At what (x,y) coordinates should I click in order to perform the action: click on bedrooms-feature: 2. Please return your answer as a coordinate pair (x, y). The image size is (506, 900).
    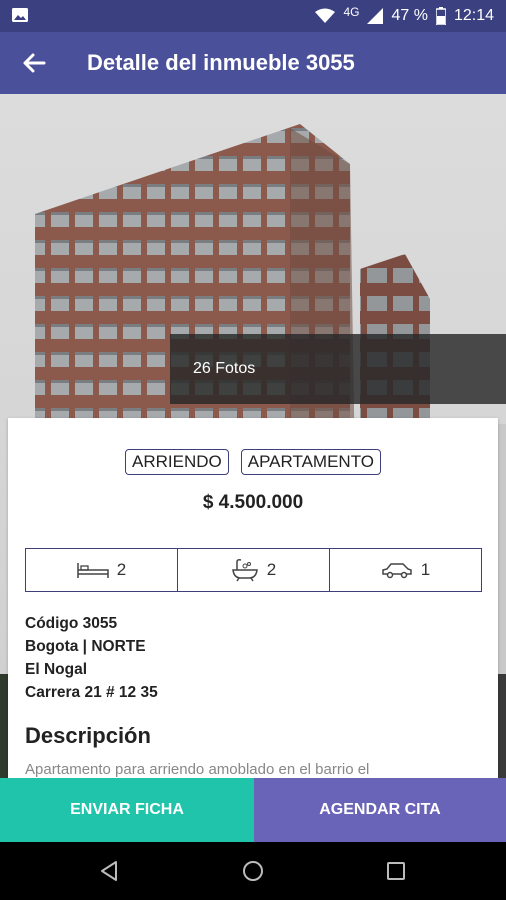
    Looking at the image, I should click on (101, 570).